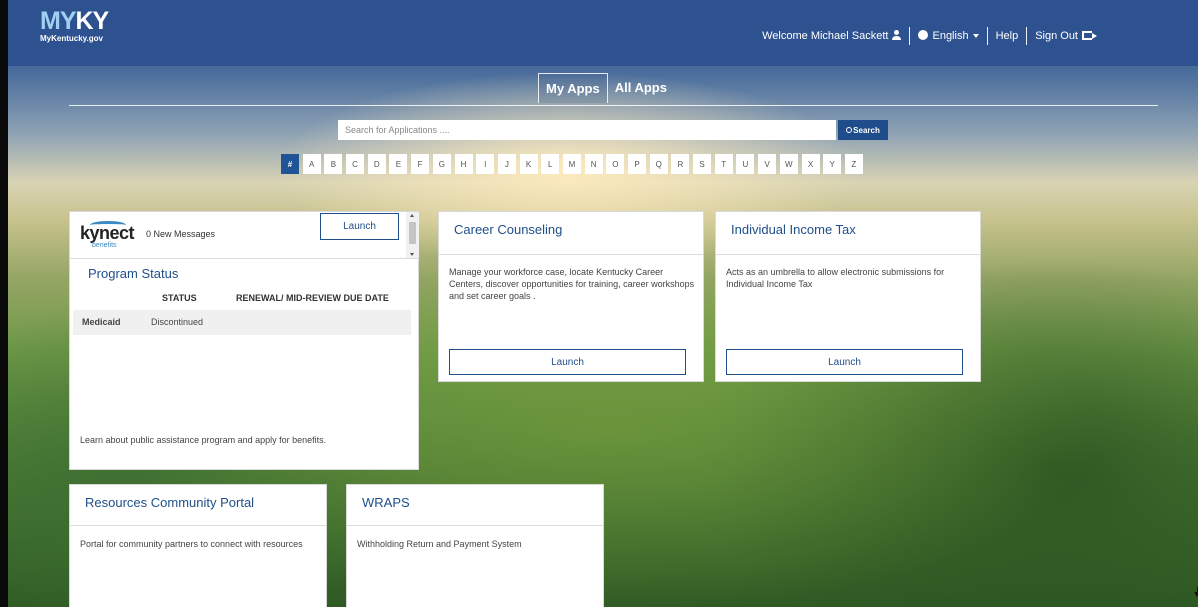 This screenshot has width=1198, height=607. What do you see at coordinates (593, 164) in the screenshot?
I see `letter-filter-n: N` at bounding box center [593, 164].